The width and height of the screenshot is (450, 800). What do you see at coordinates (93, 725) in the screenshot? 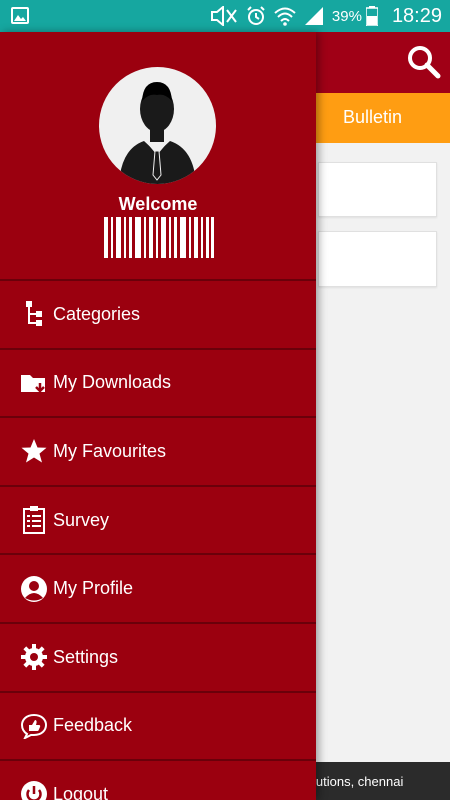
I see `menu-item-label: Feedback` at bounding box center [93, 725].